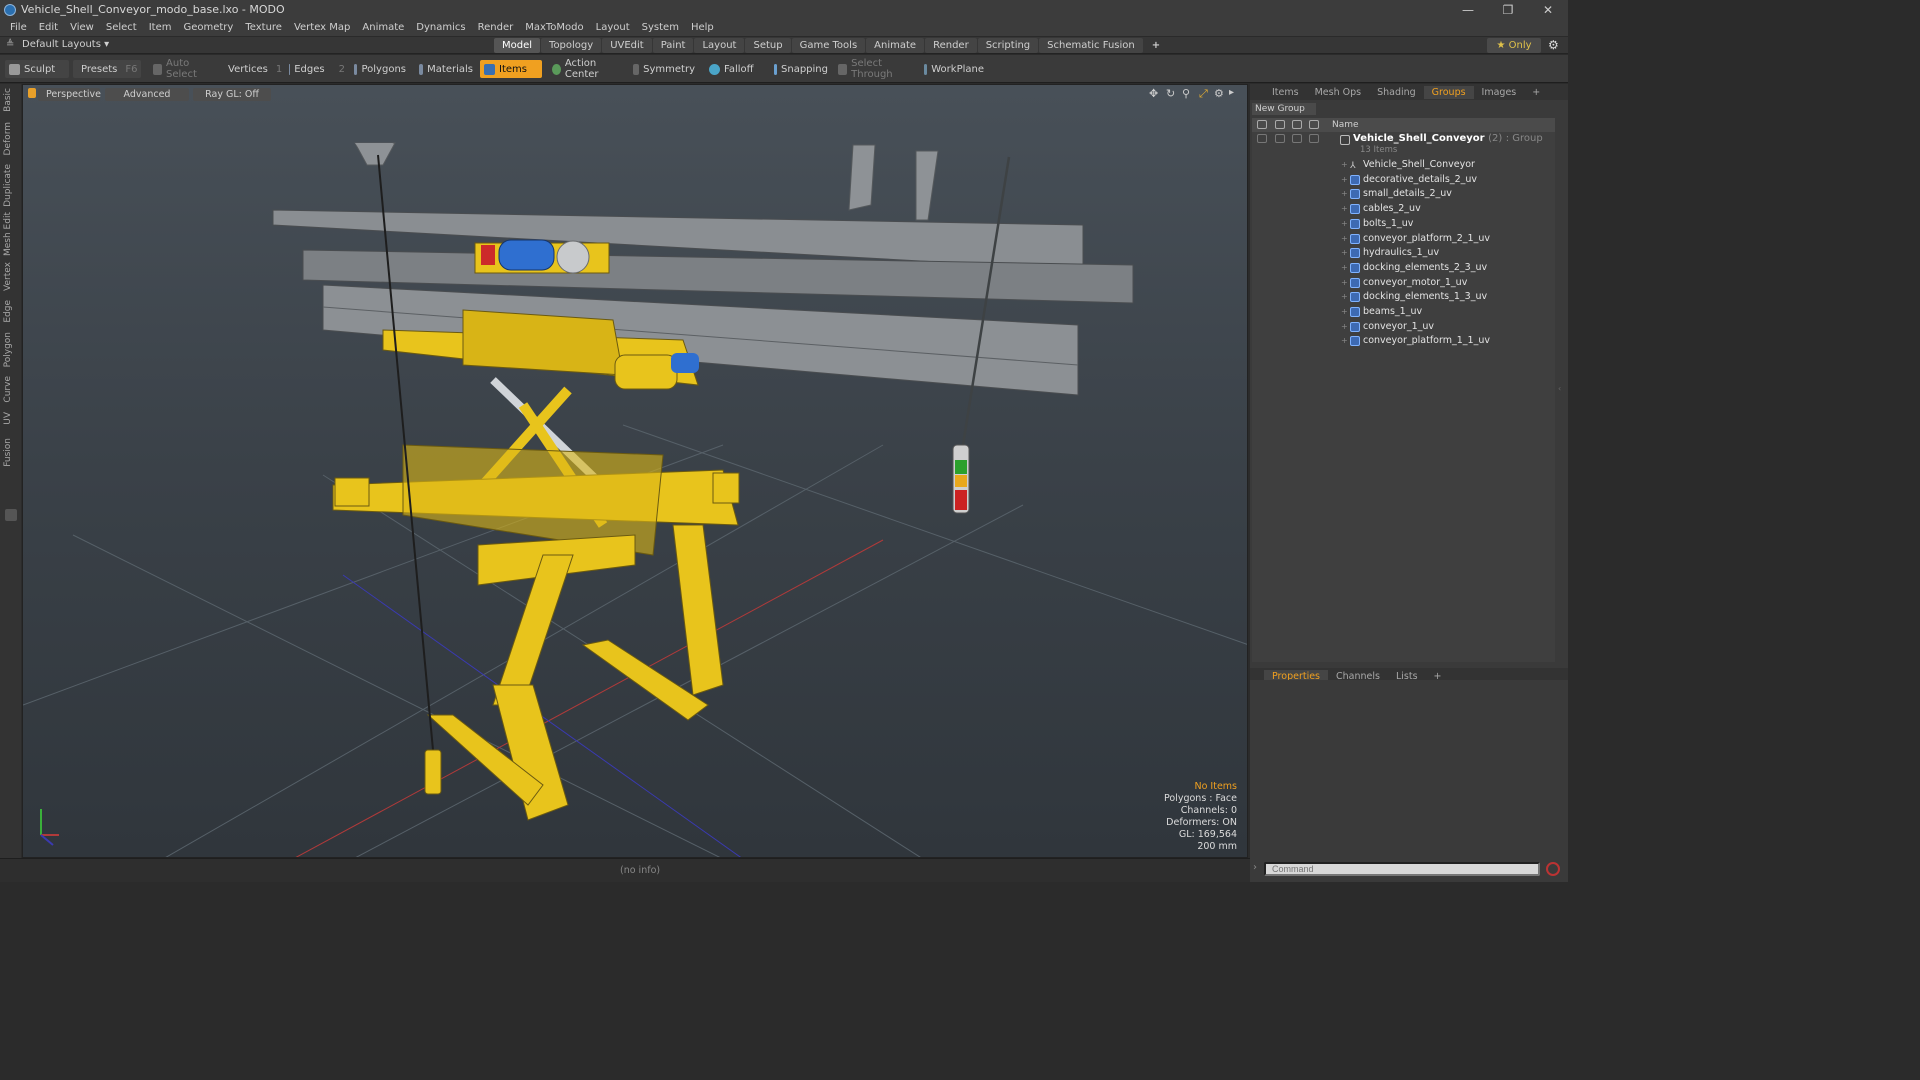 This screenshot has height=1080, width=1920. Describe the element at coordinates (586, 69) in the screenshot. I see `action-center-button: Action Center` at that location.